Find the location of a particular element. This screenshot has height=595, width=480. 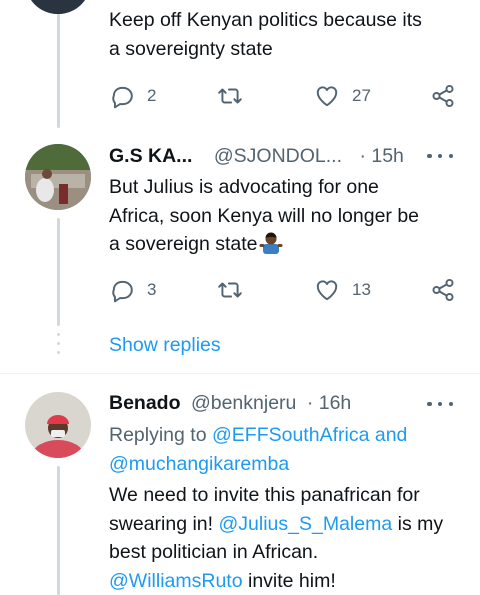

thread-dots is located at coordinates (58, 345).